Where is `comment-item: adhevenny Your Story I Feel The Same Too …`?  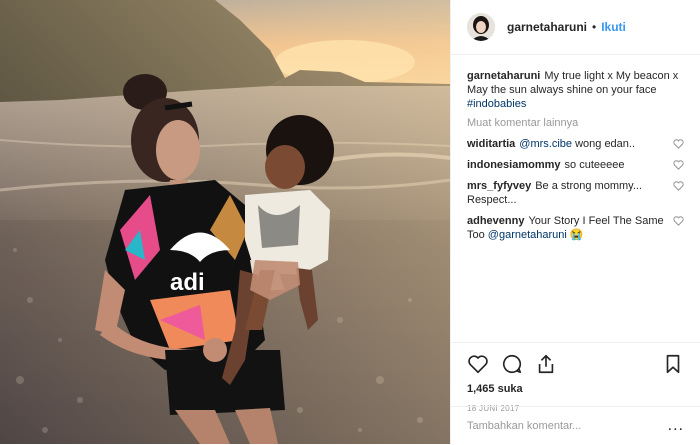
comment-item: adhevenny Your Story I Feel The Same Too … is located at coordinates (575, 228).